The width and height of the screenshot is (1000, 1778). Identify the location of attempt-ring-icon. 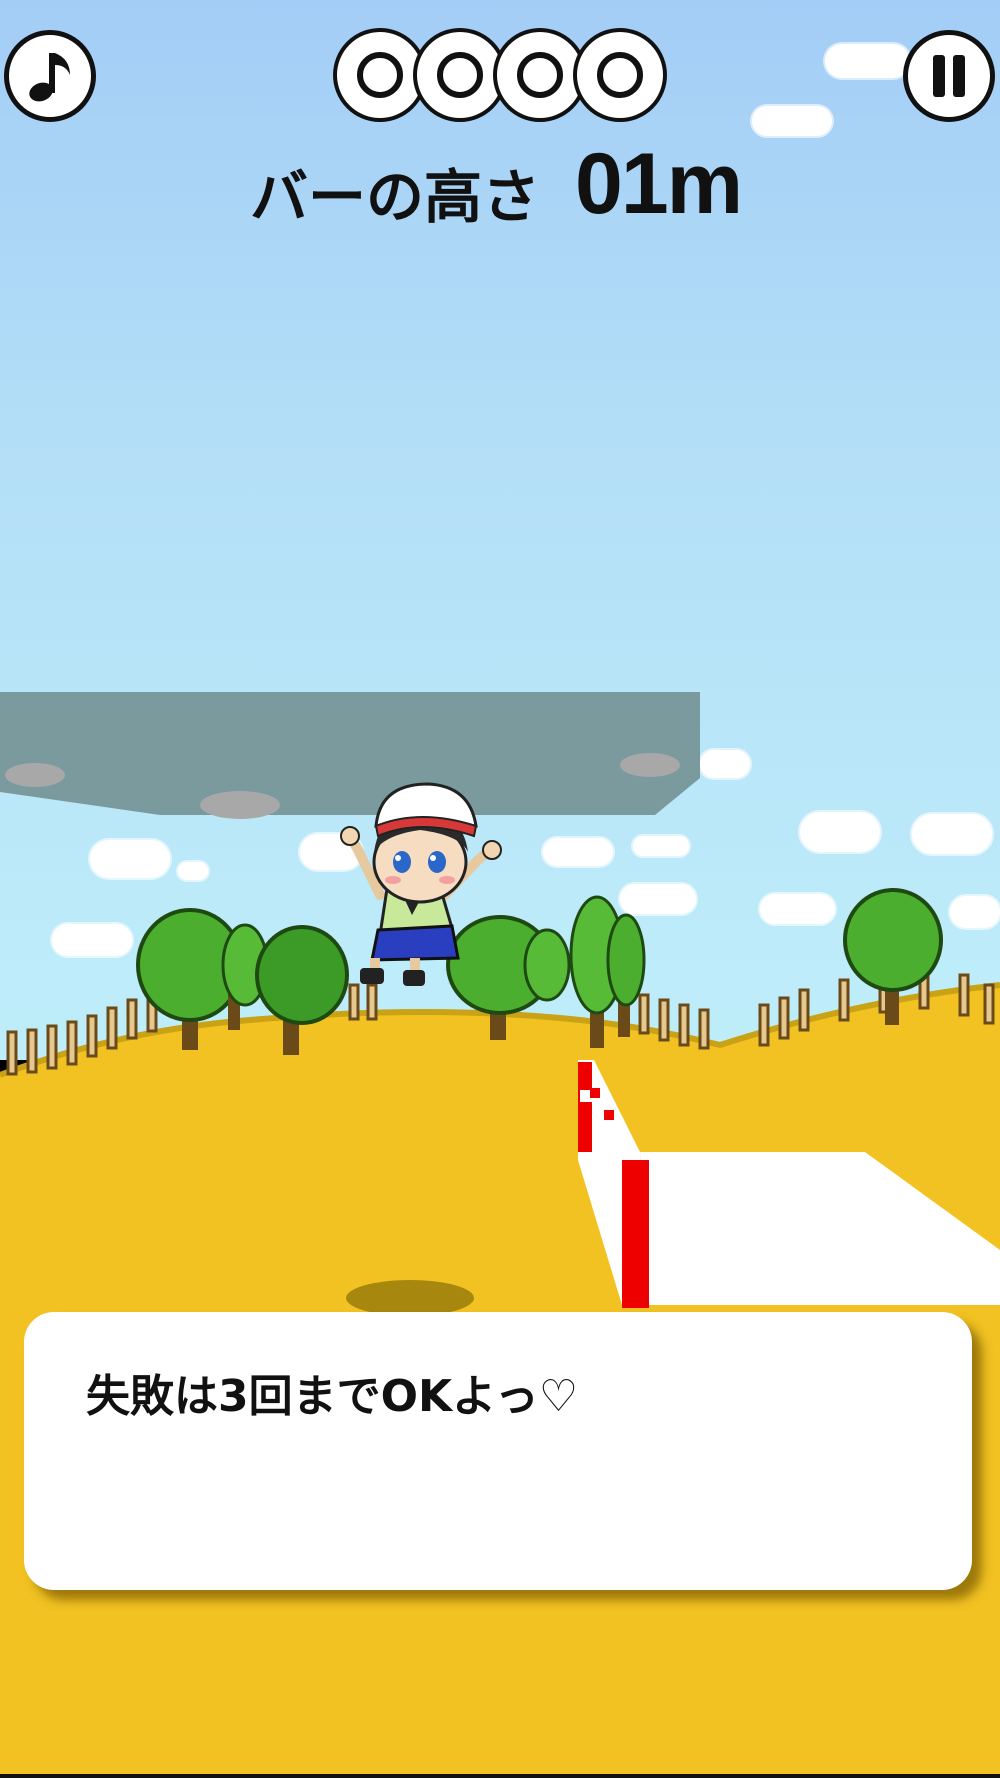
(620, 75).